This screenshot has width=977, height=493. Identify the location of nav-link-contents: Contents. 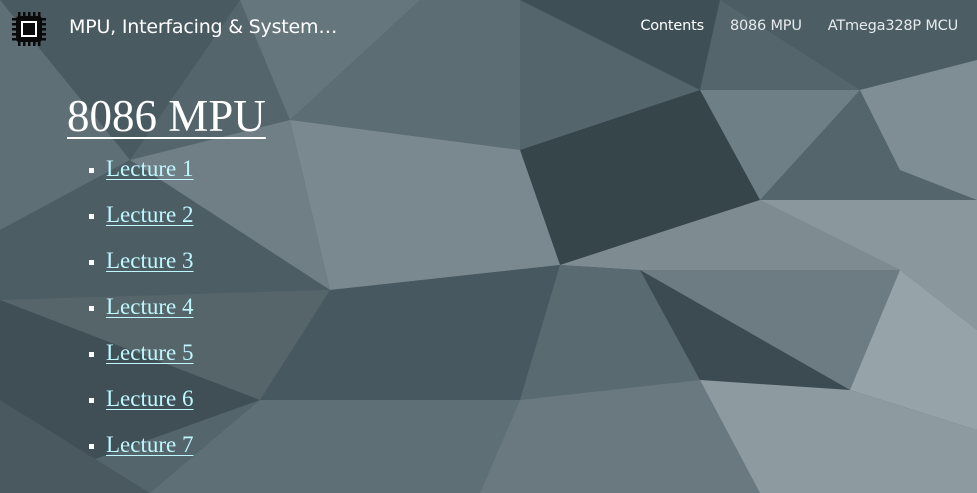
(672, 26).